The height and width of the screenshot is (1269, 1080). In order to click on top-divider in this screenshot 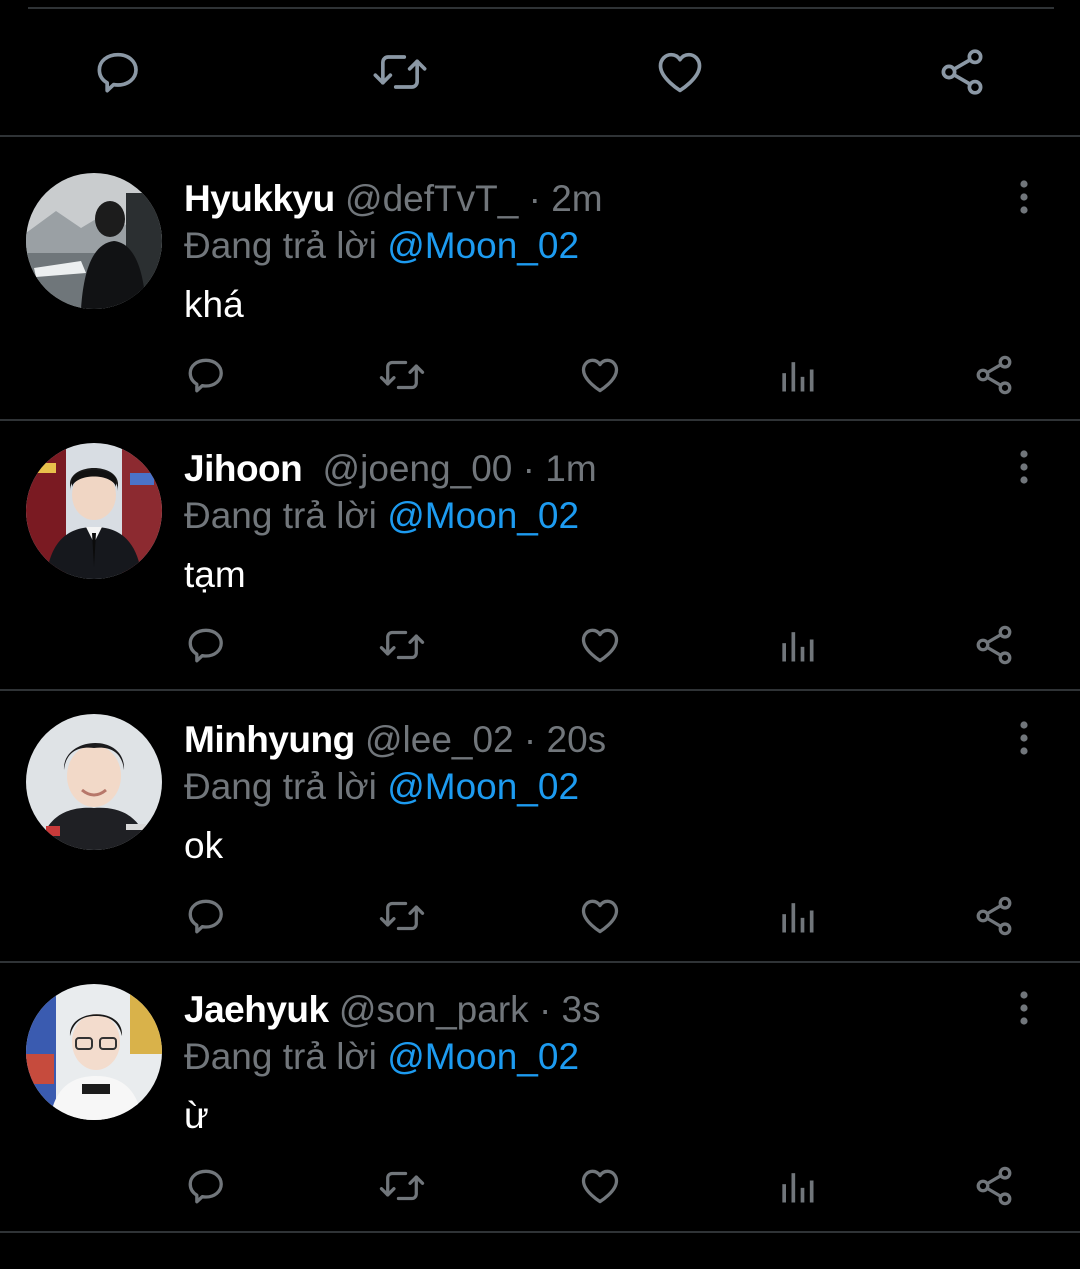, I will do `click(541, 8)`.